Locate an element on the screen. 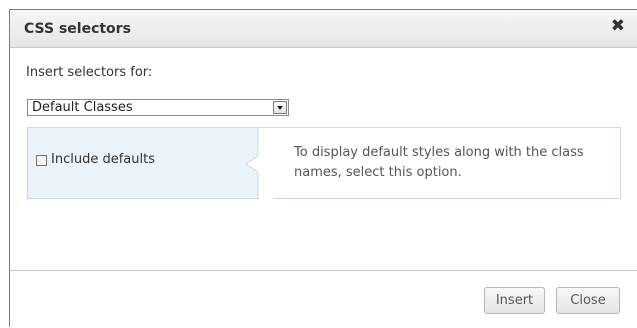 Image resolution: width=637 pixels, height=328 pixels. chevron-down-icon is located at coordinates (280, 107).